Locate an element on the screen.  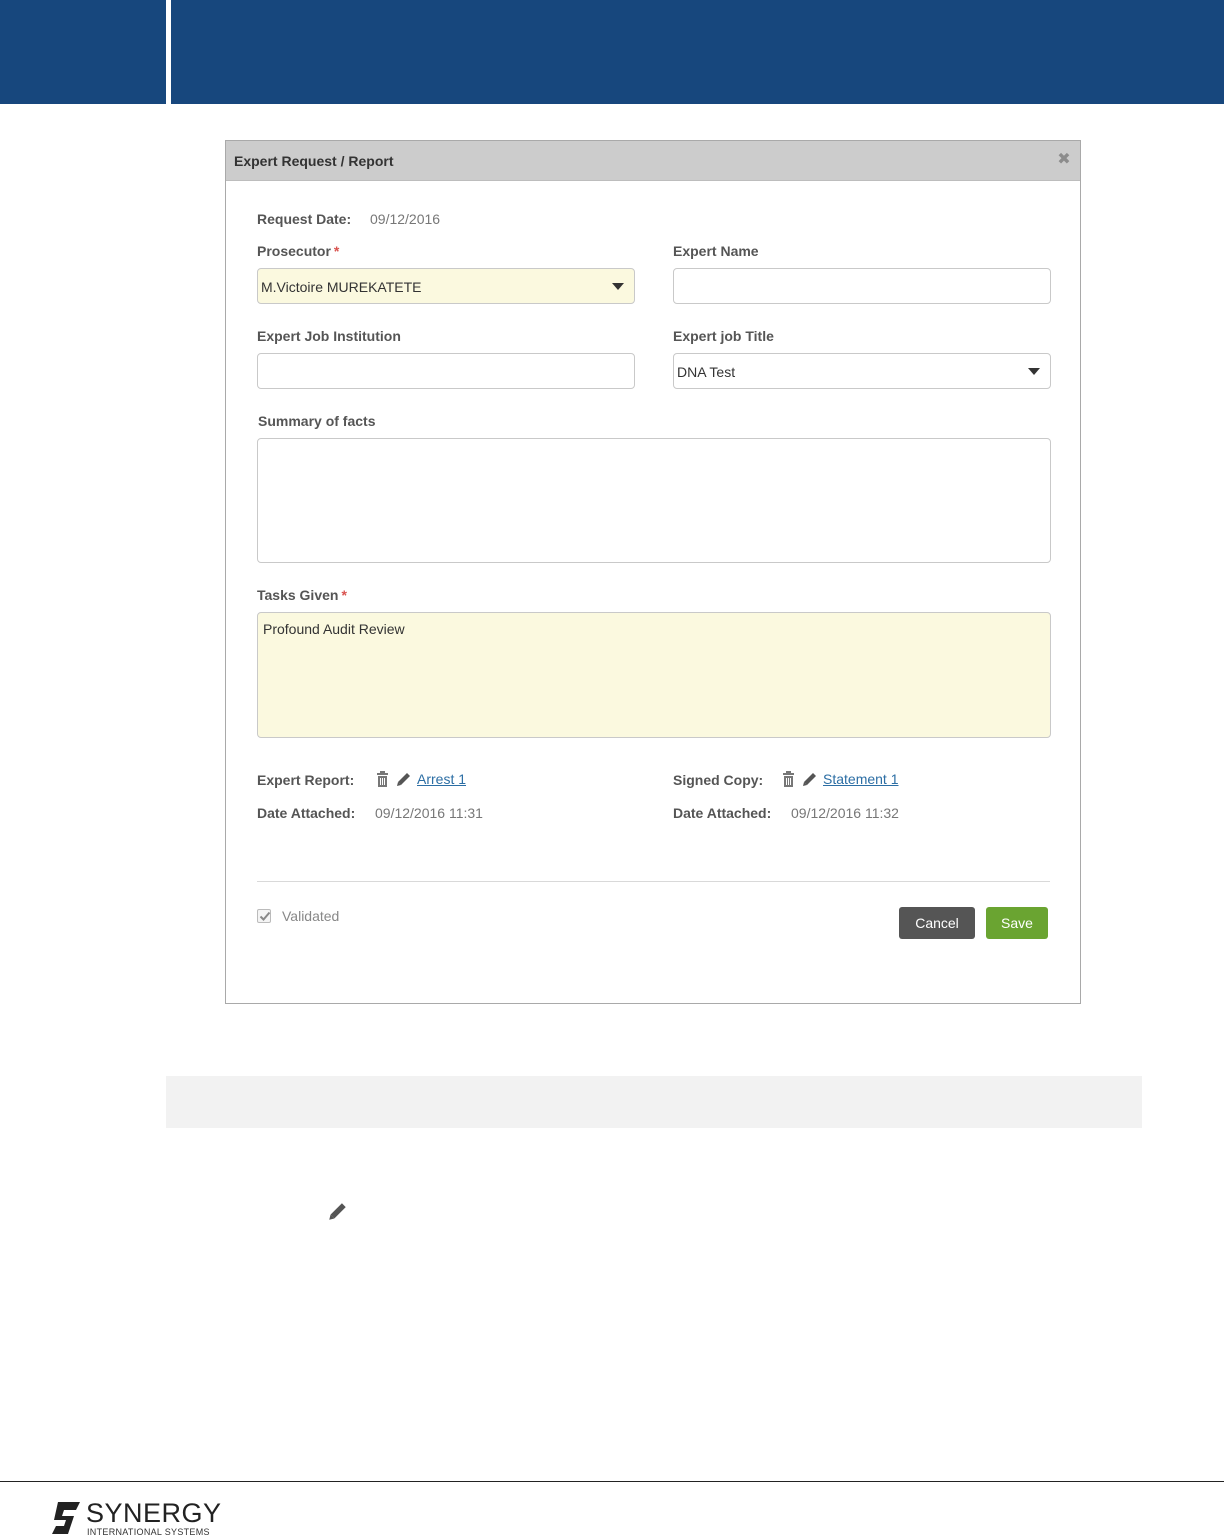
note-band is located at coordinates (654, 1102).